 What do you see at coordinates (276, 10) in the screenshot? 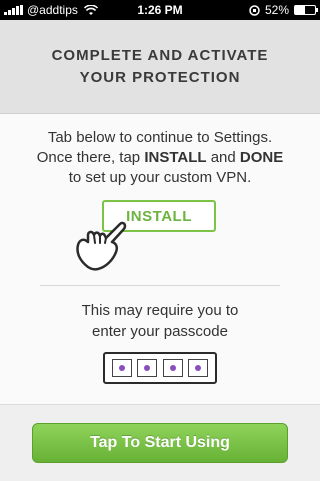
I see `battery-percent: 52%` at bounding box center [276, 10].